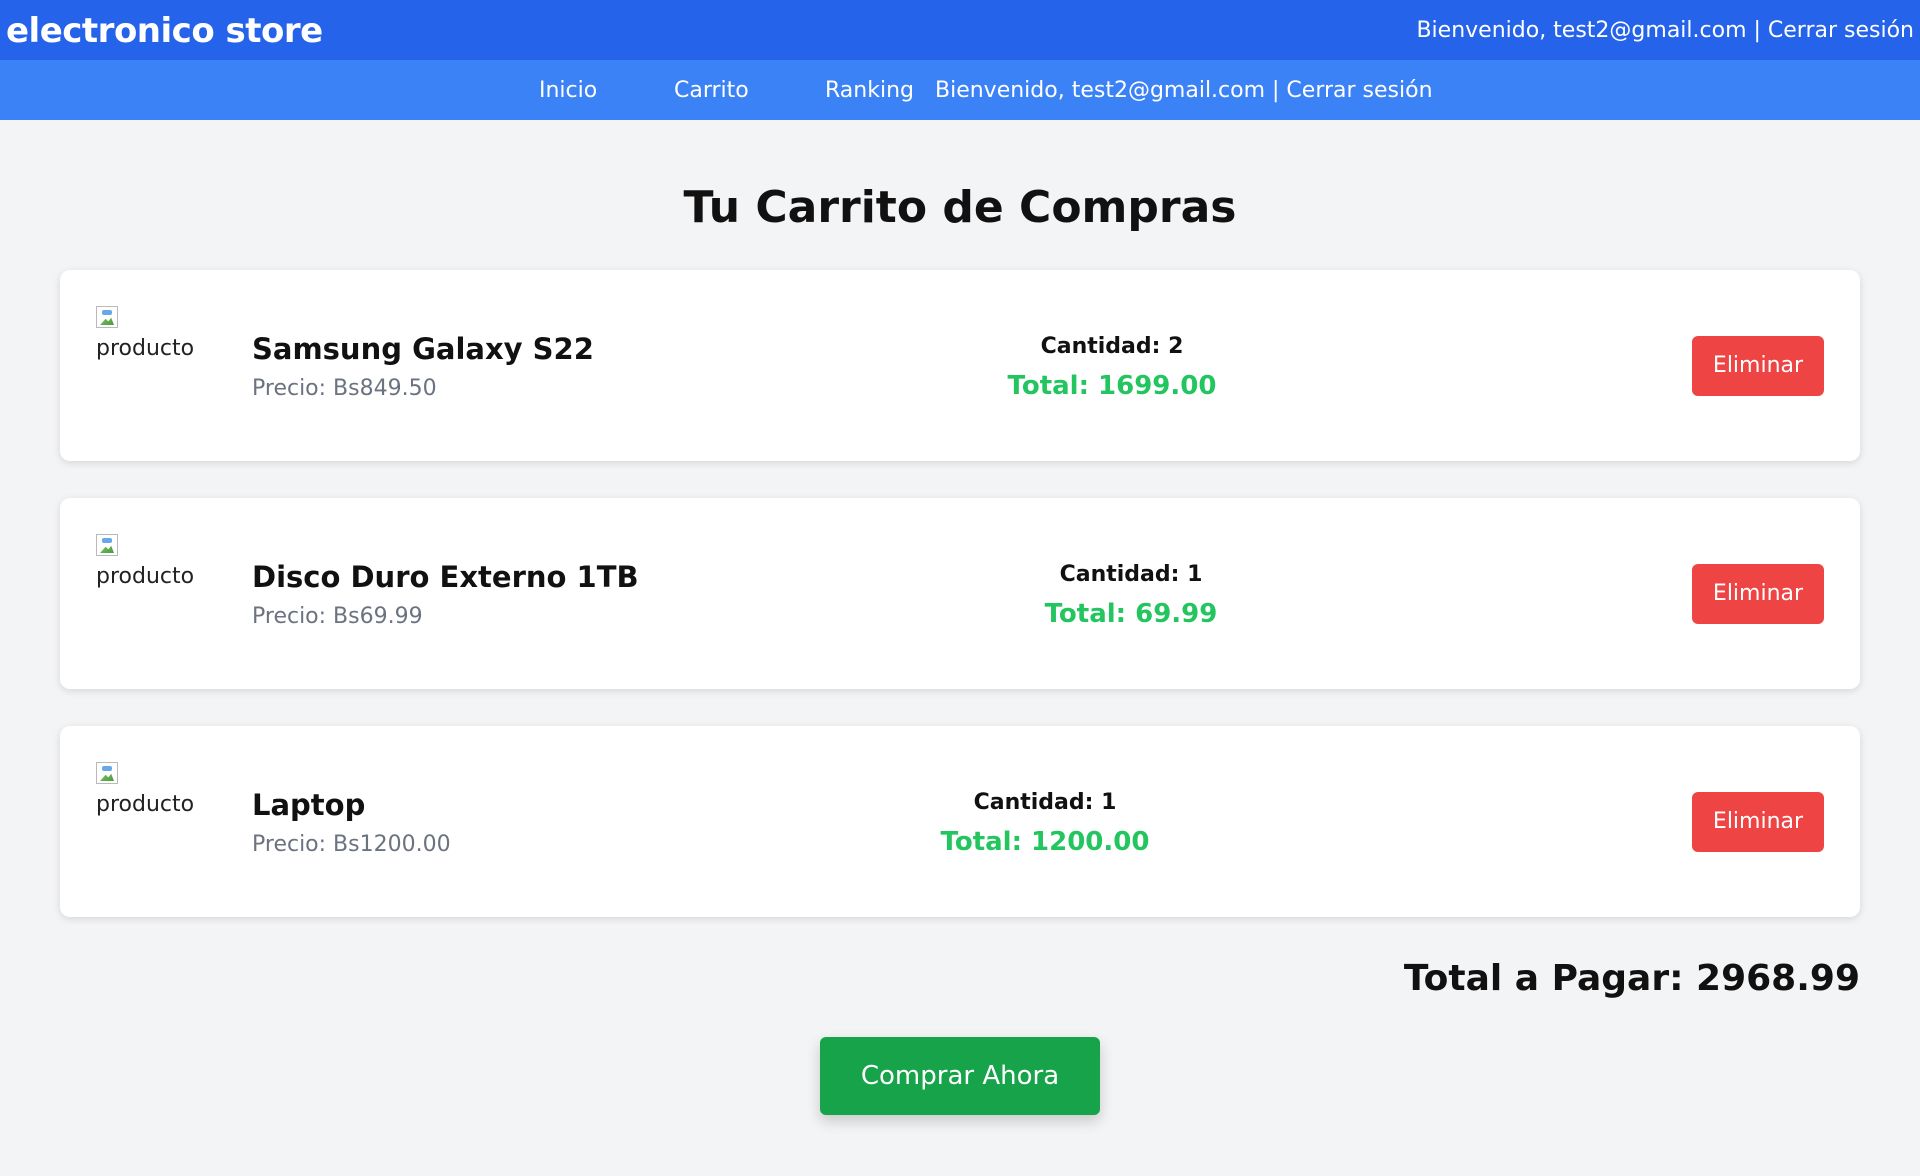 Image resolution: width=1920 pixels, height=1176 pixels. I want to click on product-price: Precio: Bs849.50, so click(344, 388).